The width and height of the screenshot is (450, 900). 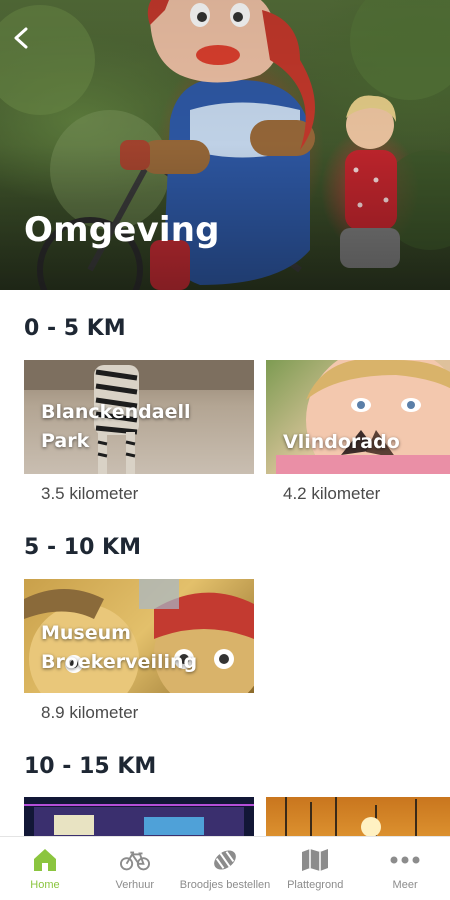 I want to click on bicycle-icon, so click(x=134, y=860).